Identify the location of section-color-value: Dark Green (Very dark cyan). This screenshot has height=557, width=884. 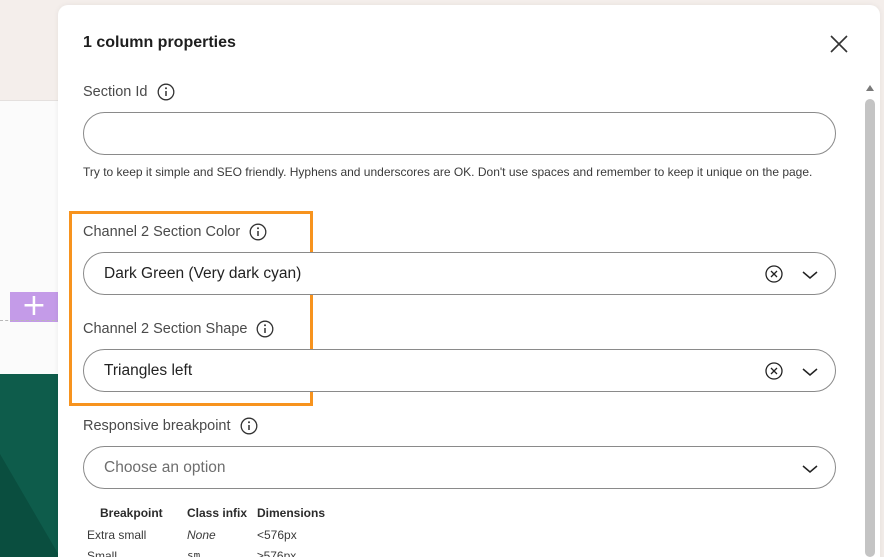
(203, 273).